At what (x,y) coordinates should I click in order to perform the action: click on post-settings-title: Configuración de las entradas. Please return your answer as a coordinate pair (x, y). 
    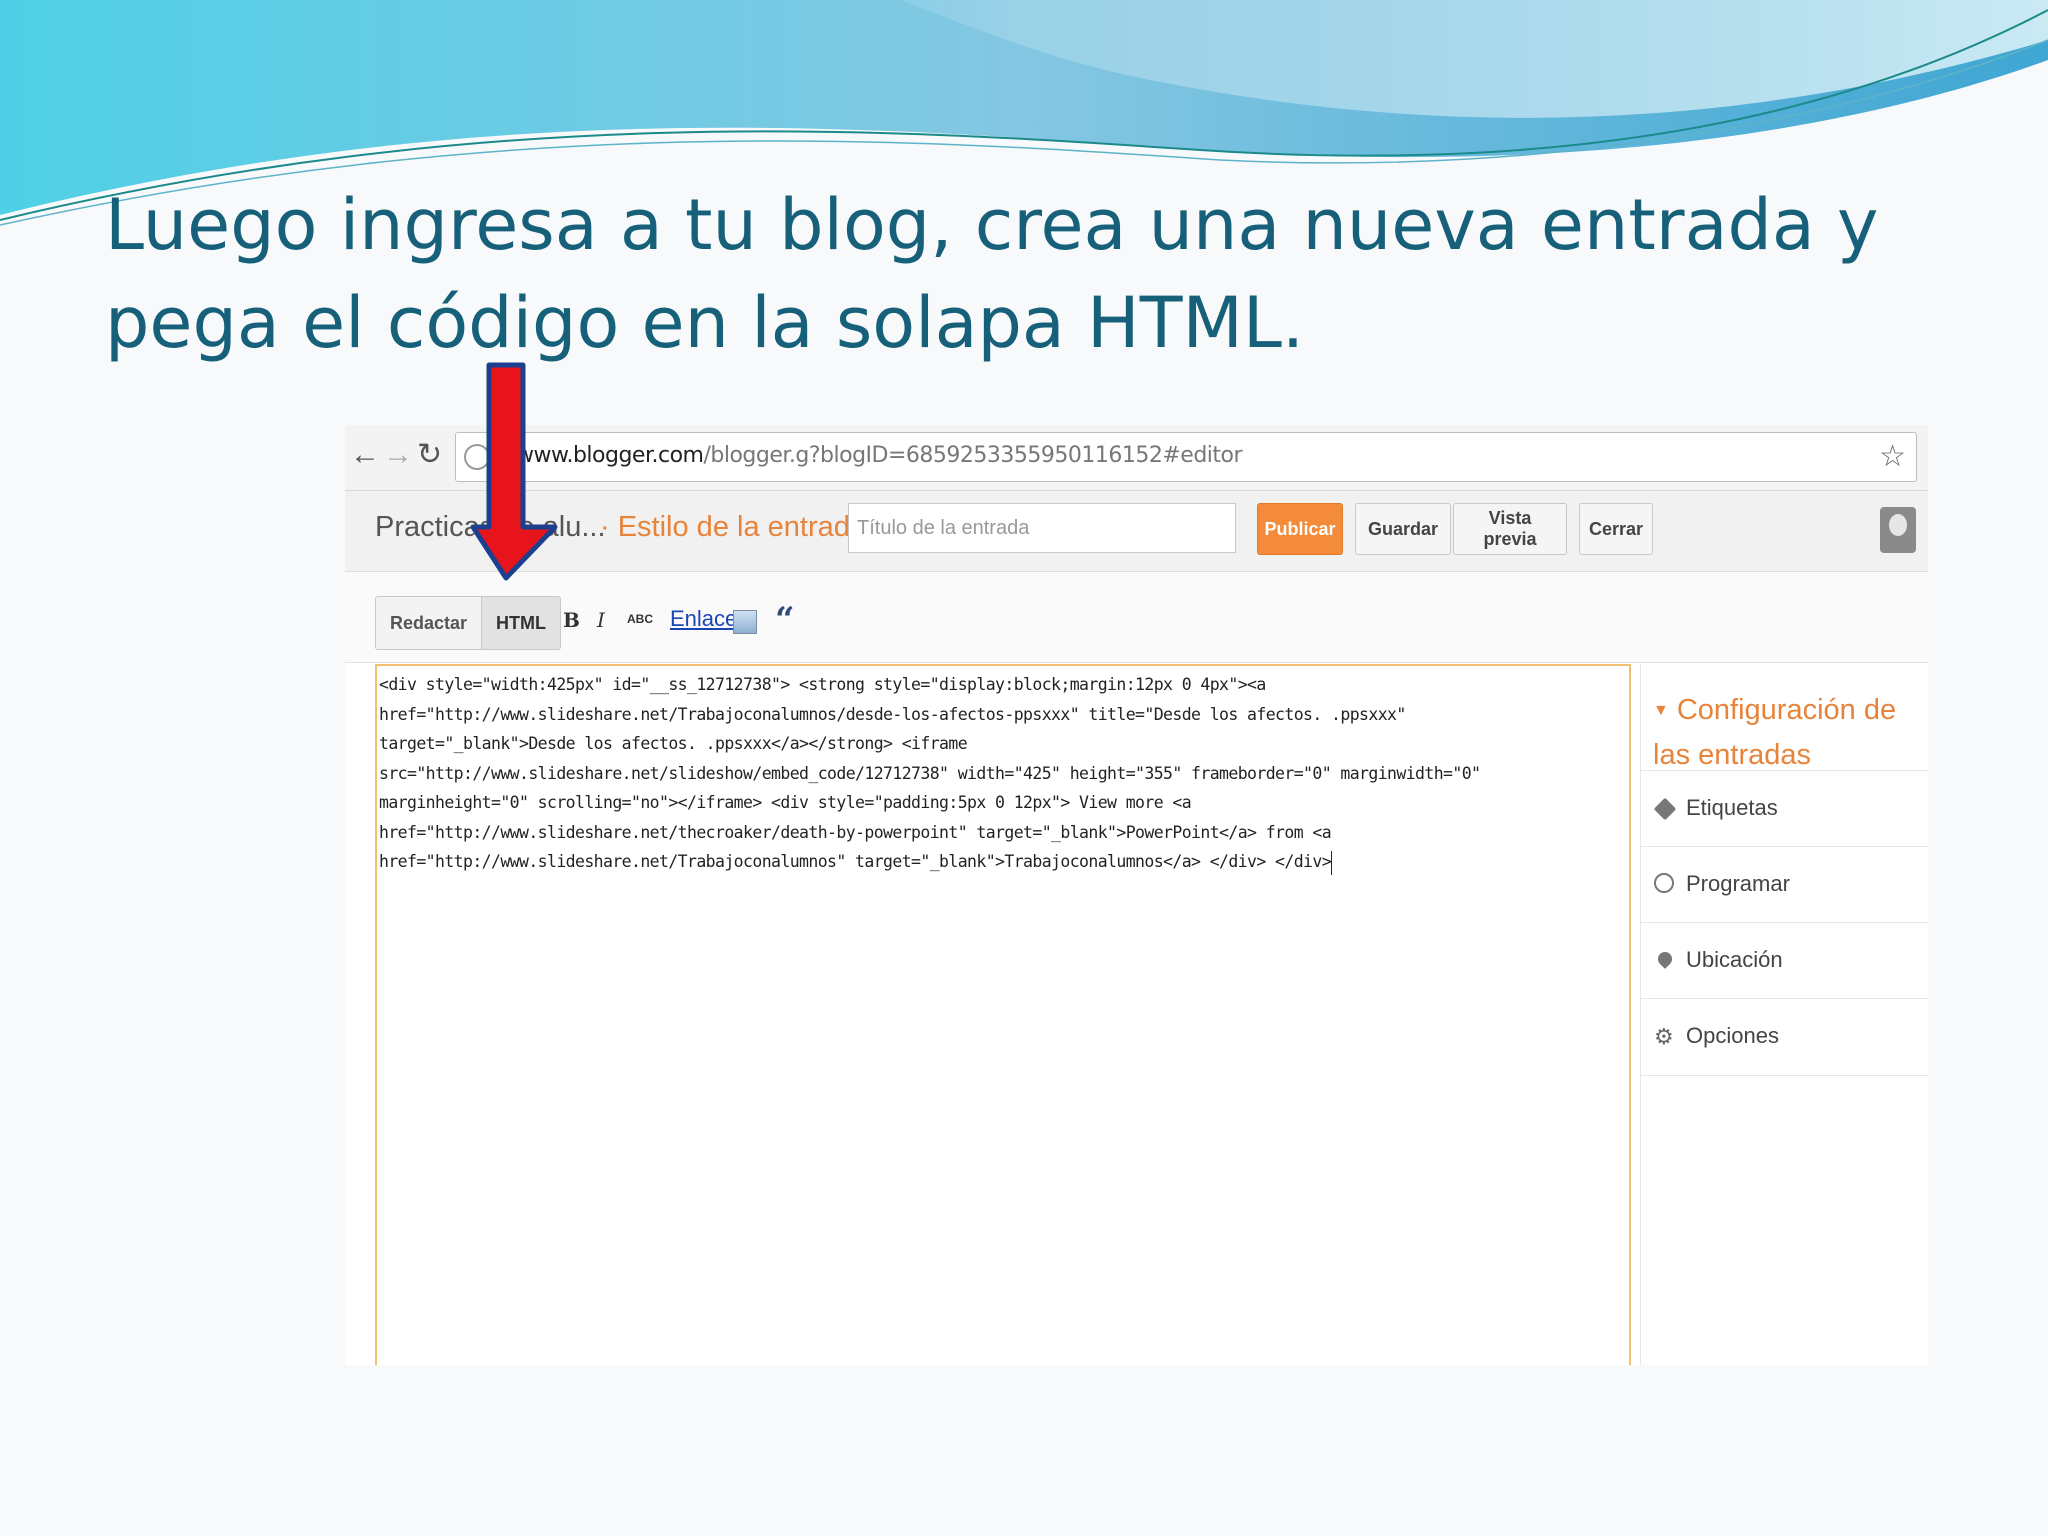
    Looking at the image, I should click on (1775, 733).